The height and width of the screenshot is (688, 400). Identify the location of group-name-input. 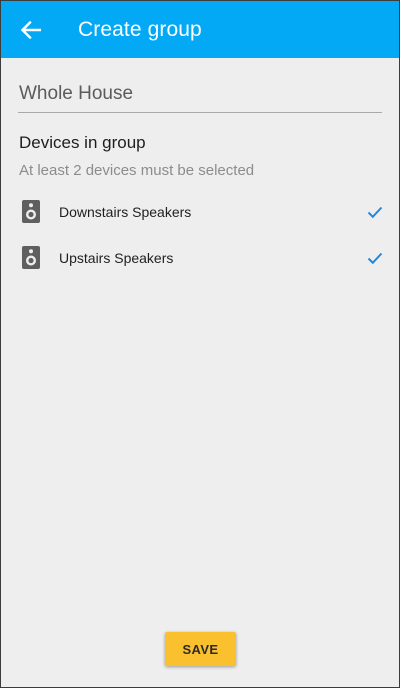
(200, 97).